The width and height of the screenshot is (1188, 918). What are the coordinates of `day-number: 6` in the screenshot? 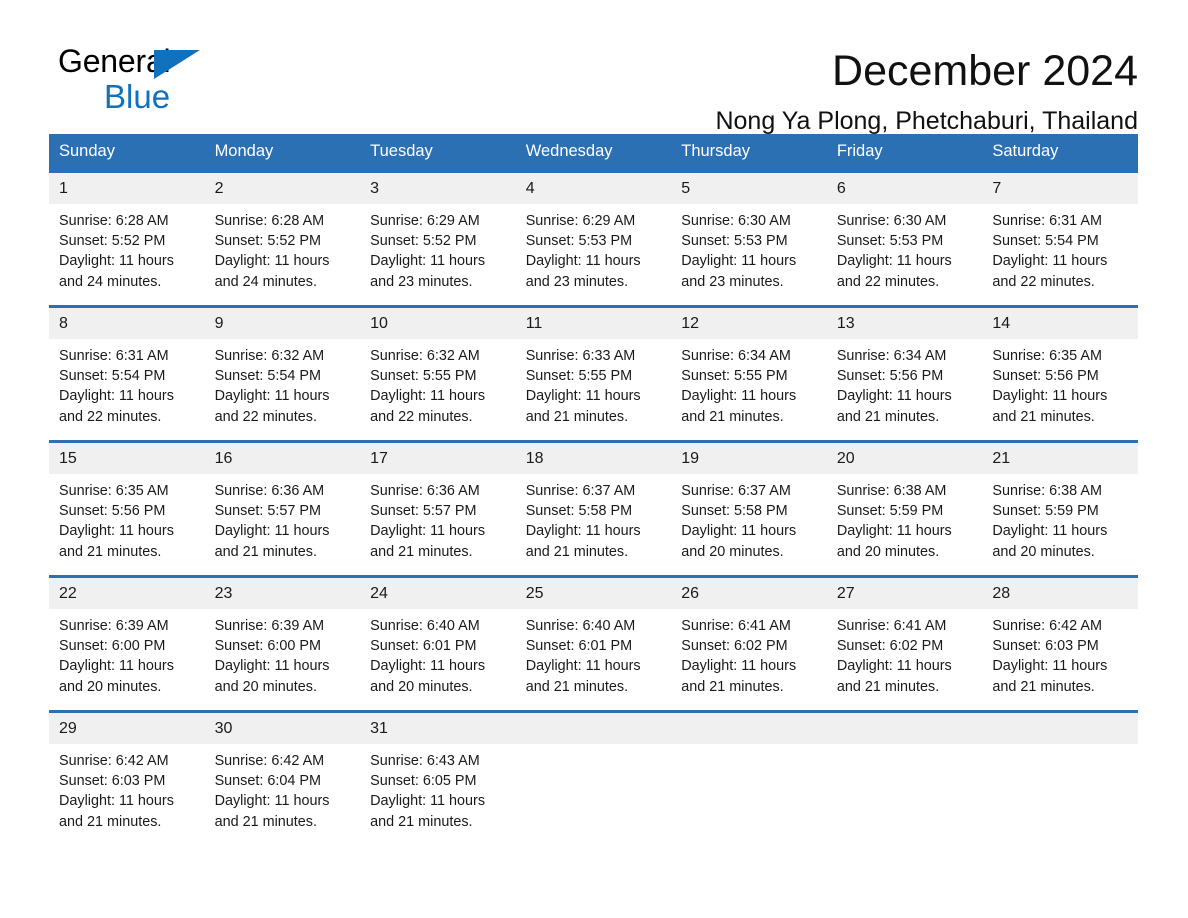 It's located at (904, 188).